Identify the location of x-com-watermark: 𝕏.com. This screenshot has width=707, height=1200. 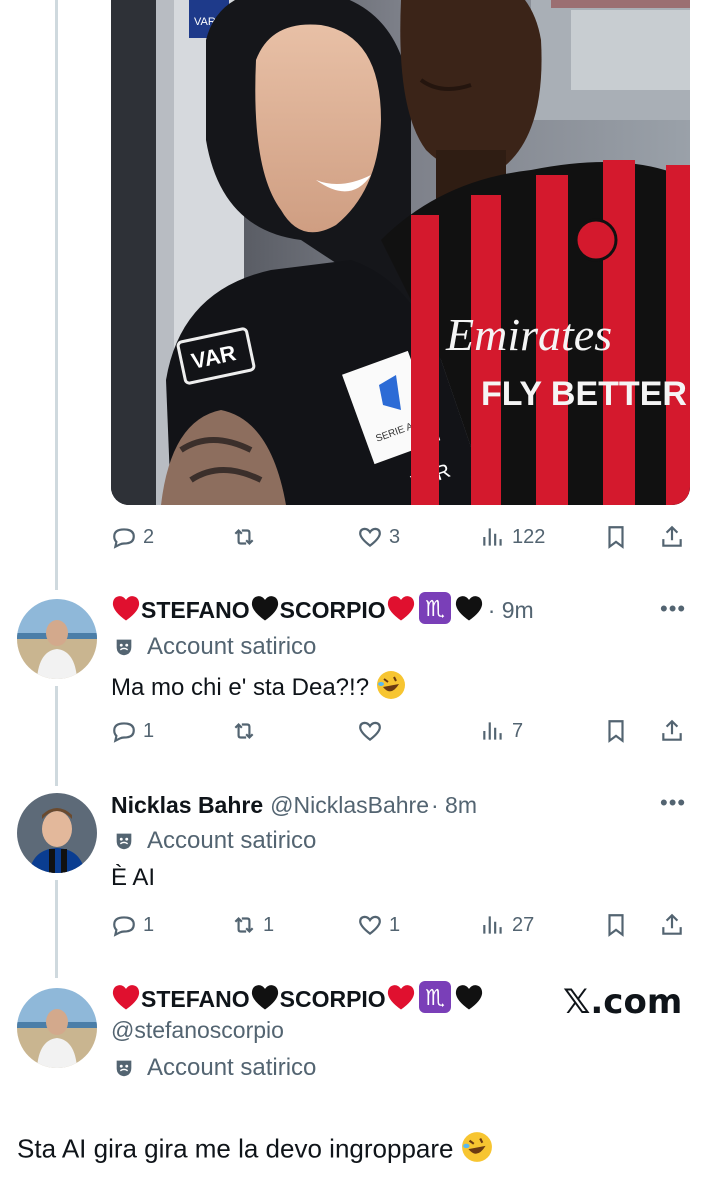
(623, 1002).